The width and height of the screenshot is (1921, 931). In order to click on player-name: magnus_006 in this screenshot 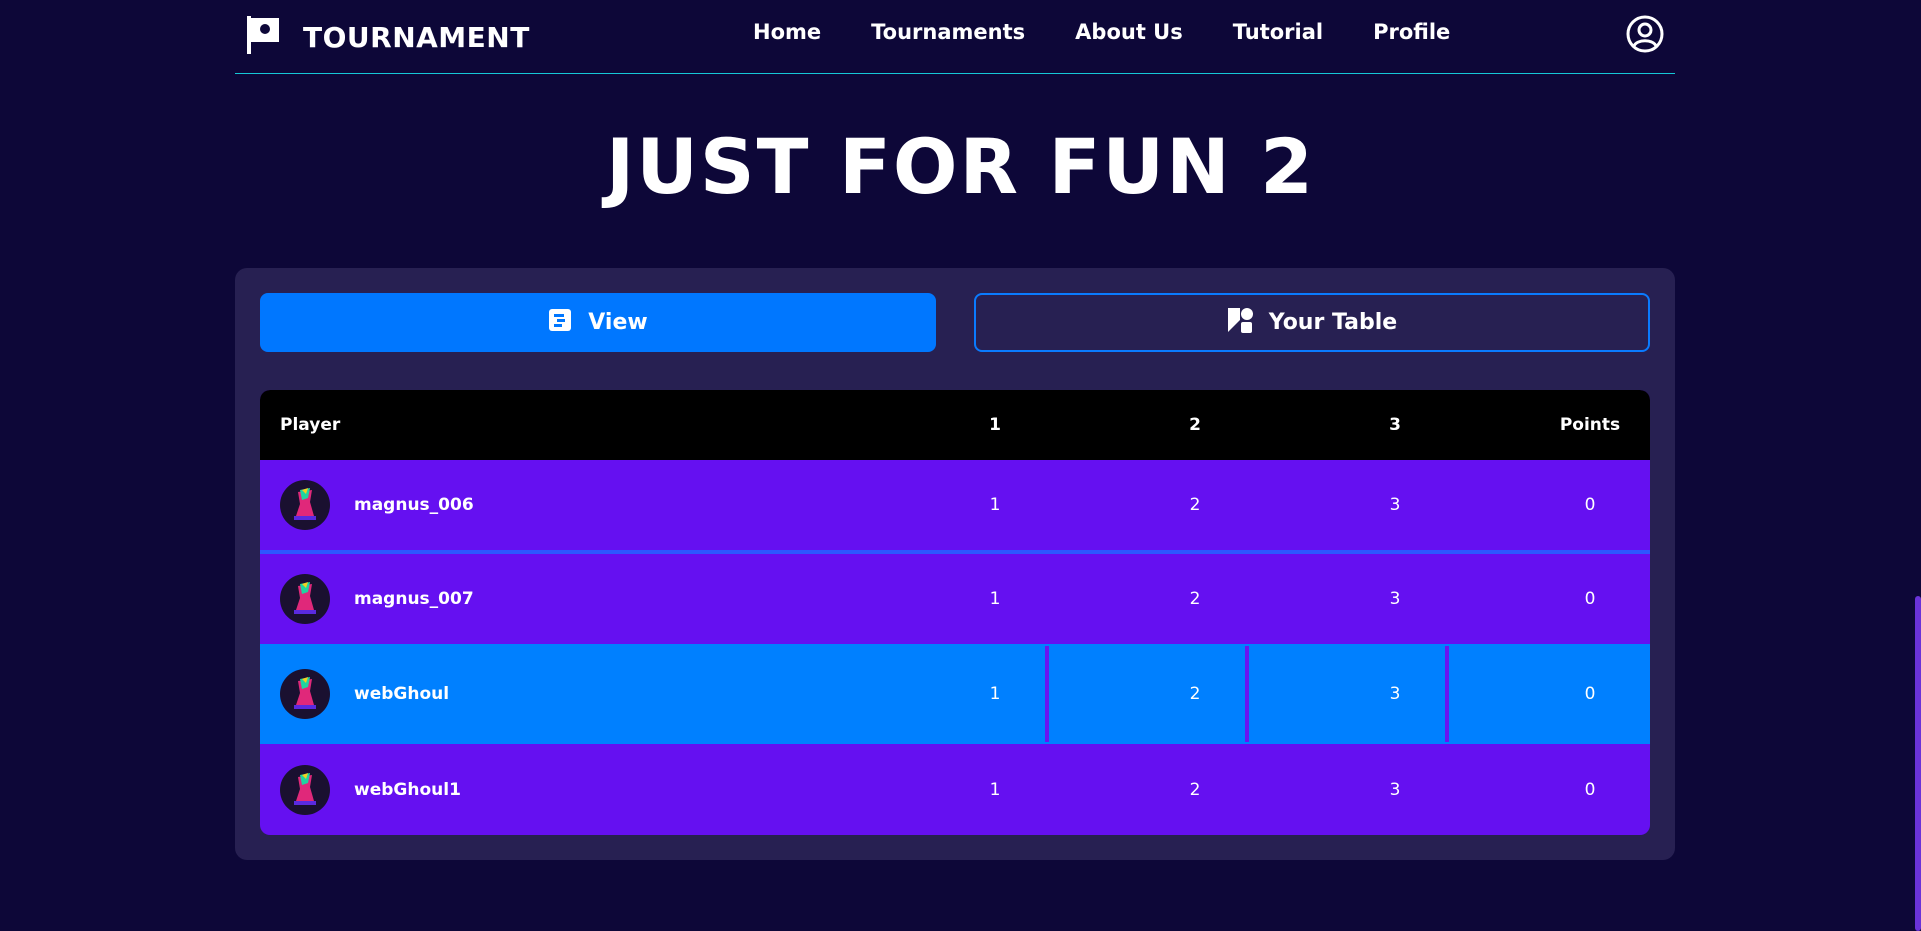, I will do `click(414, 505)`.